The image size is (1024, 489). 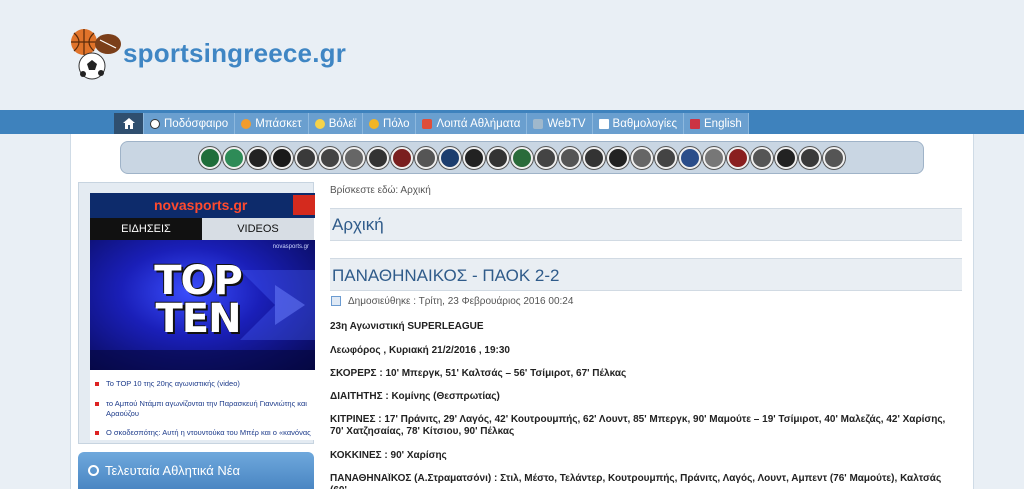 I want to click on calendar-icon, so click(x=336, y=301).